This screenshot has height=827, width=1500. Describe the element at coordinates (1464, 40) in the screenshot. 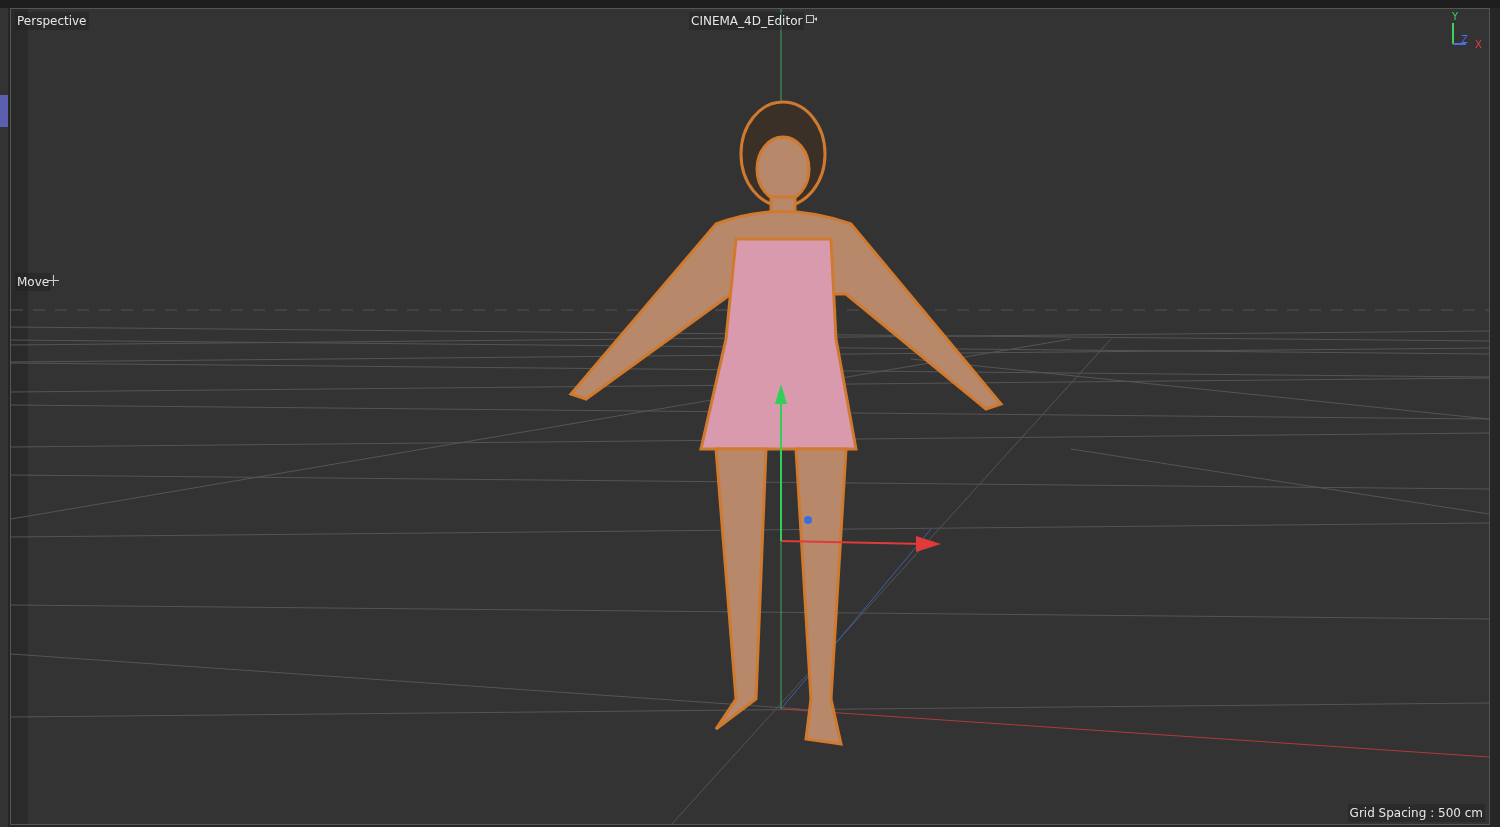

I see `axis-label: Z` at that location.